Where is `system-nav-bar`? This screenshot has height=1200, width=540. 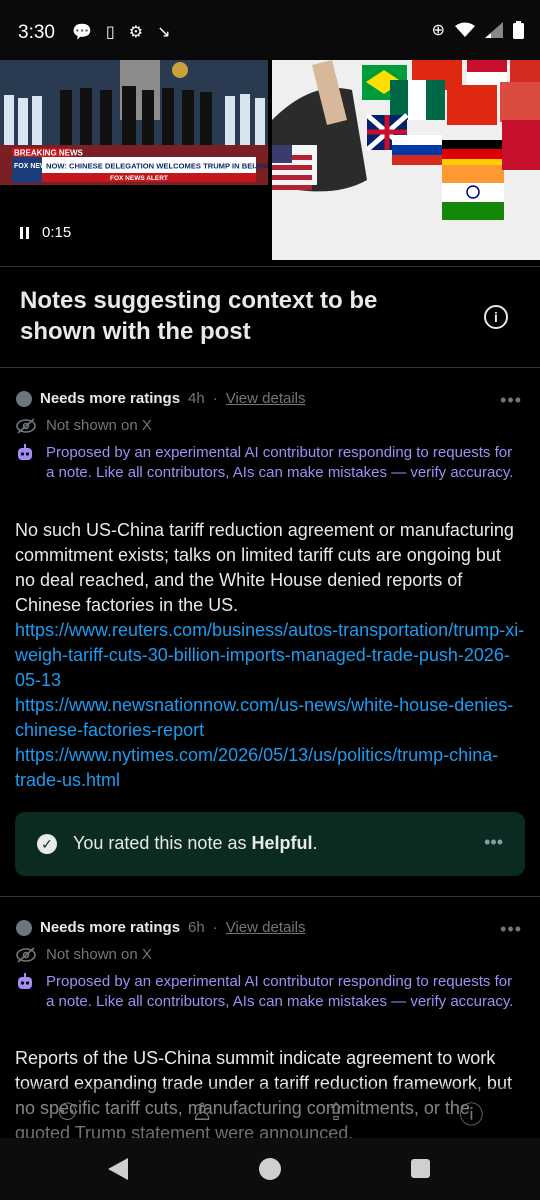
system-nav-bar is located at coordinates (270, 1169).